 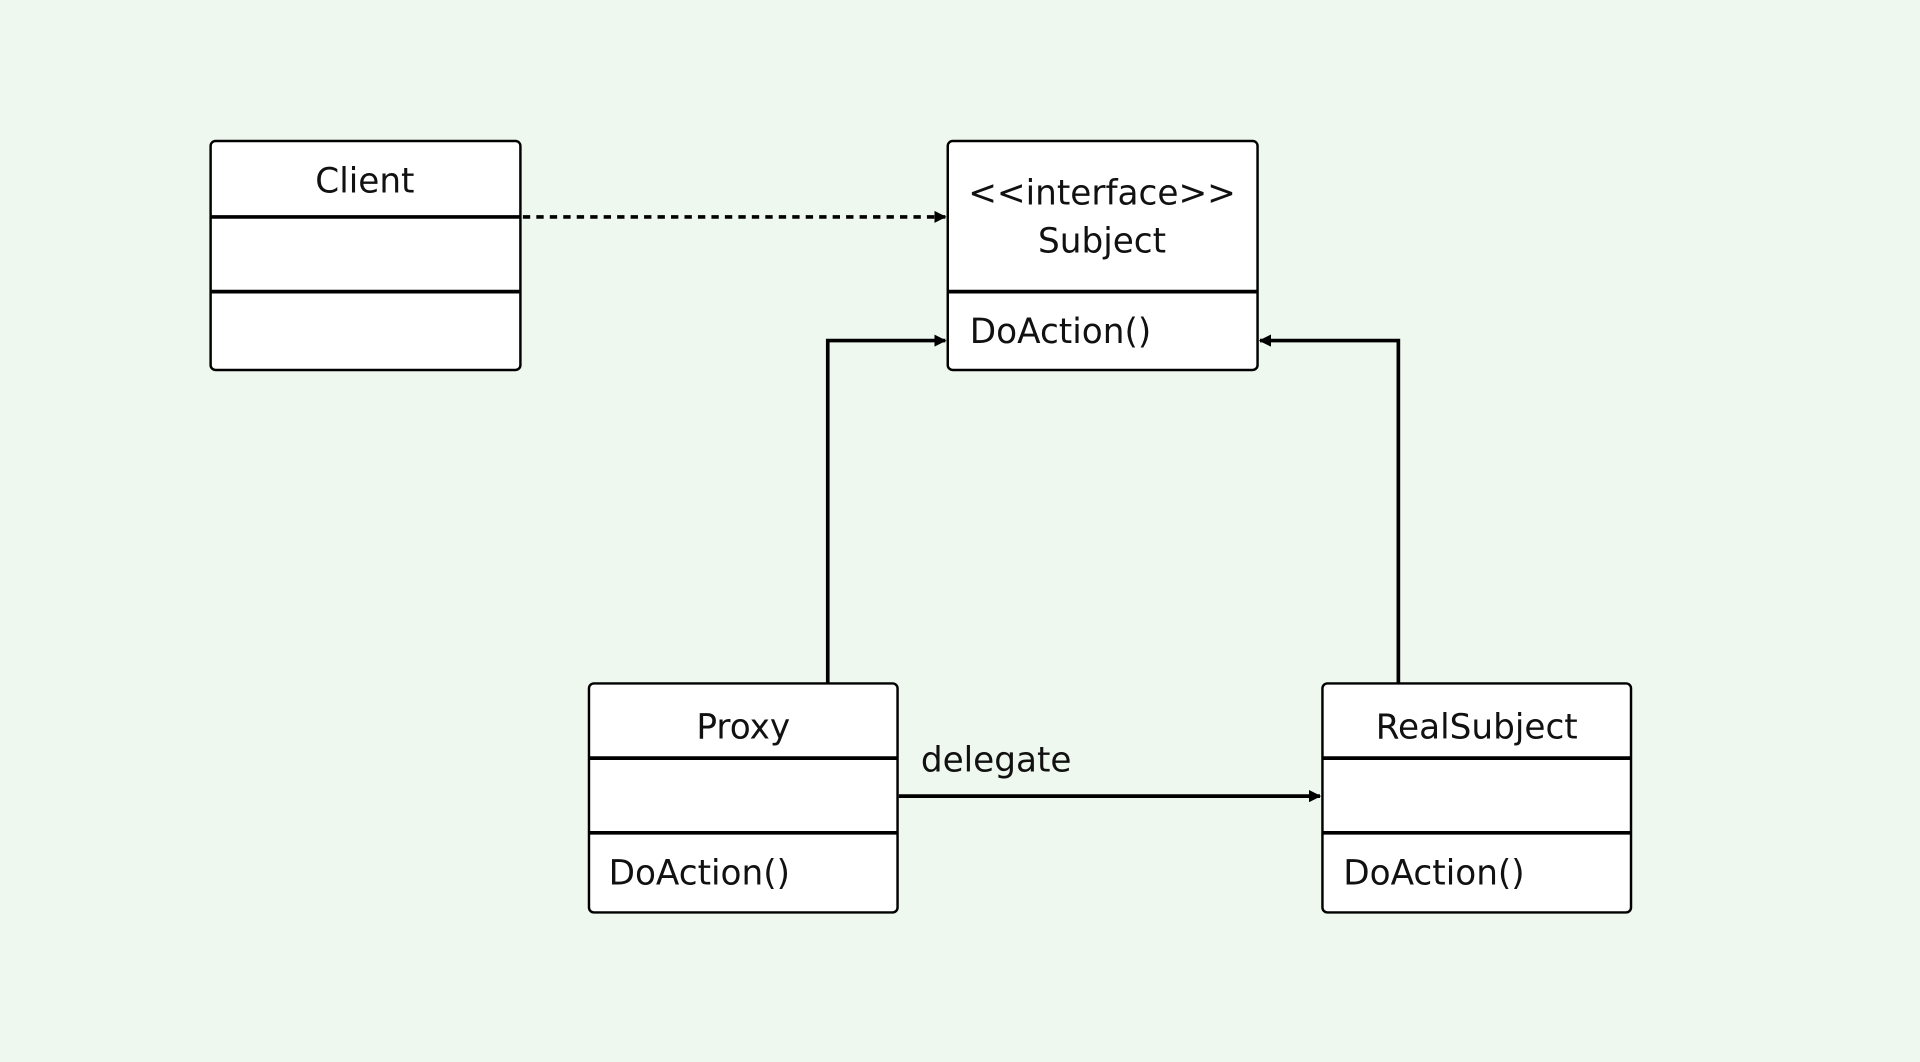 I want to click on class-real-subject: RealSubject DoAction(), so click(x=1477, y=798).